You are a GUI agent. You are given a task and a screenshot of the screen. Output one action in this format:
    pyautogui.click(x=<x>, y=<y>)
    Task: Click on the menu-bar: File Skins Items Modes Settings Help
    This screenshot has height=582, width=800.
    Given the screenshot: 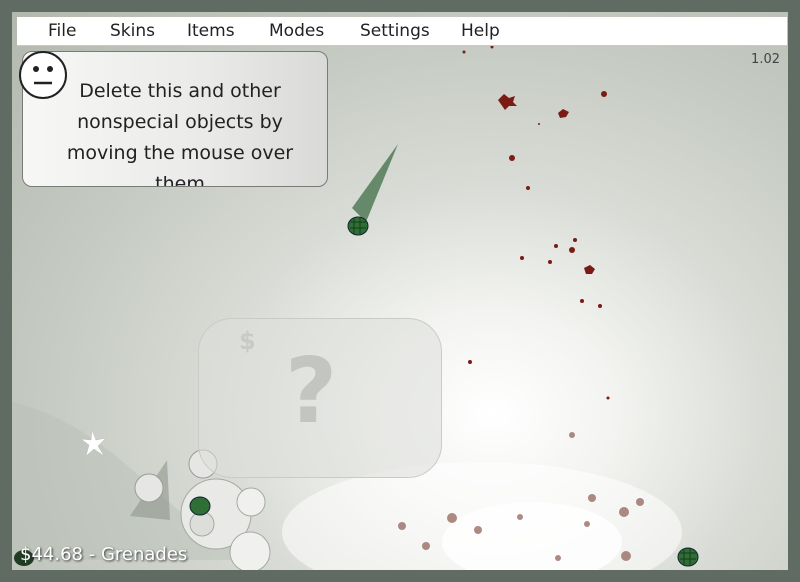 What is the action you would take?
    pyautogui.click(x=402, y=31)
    